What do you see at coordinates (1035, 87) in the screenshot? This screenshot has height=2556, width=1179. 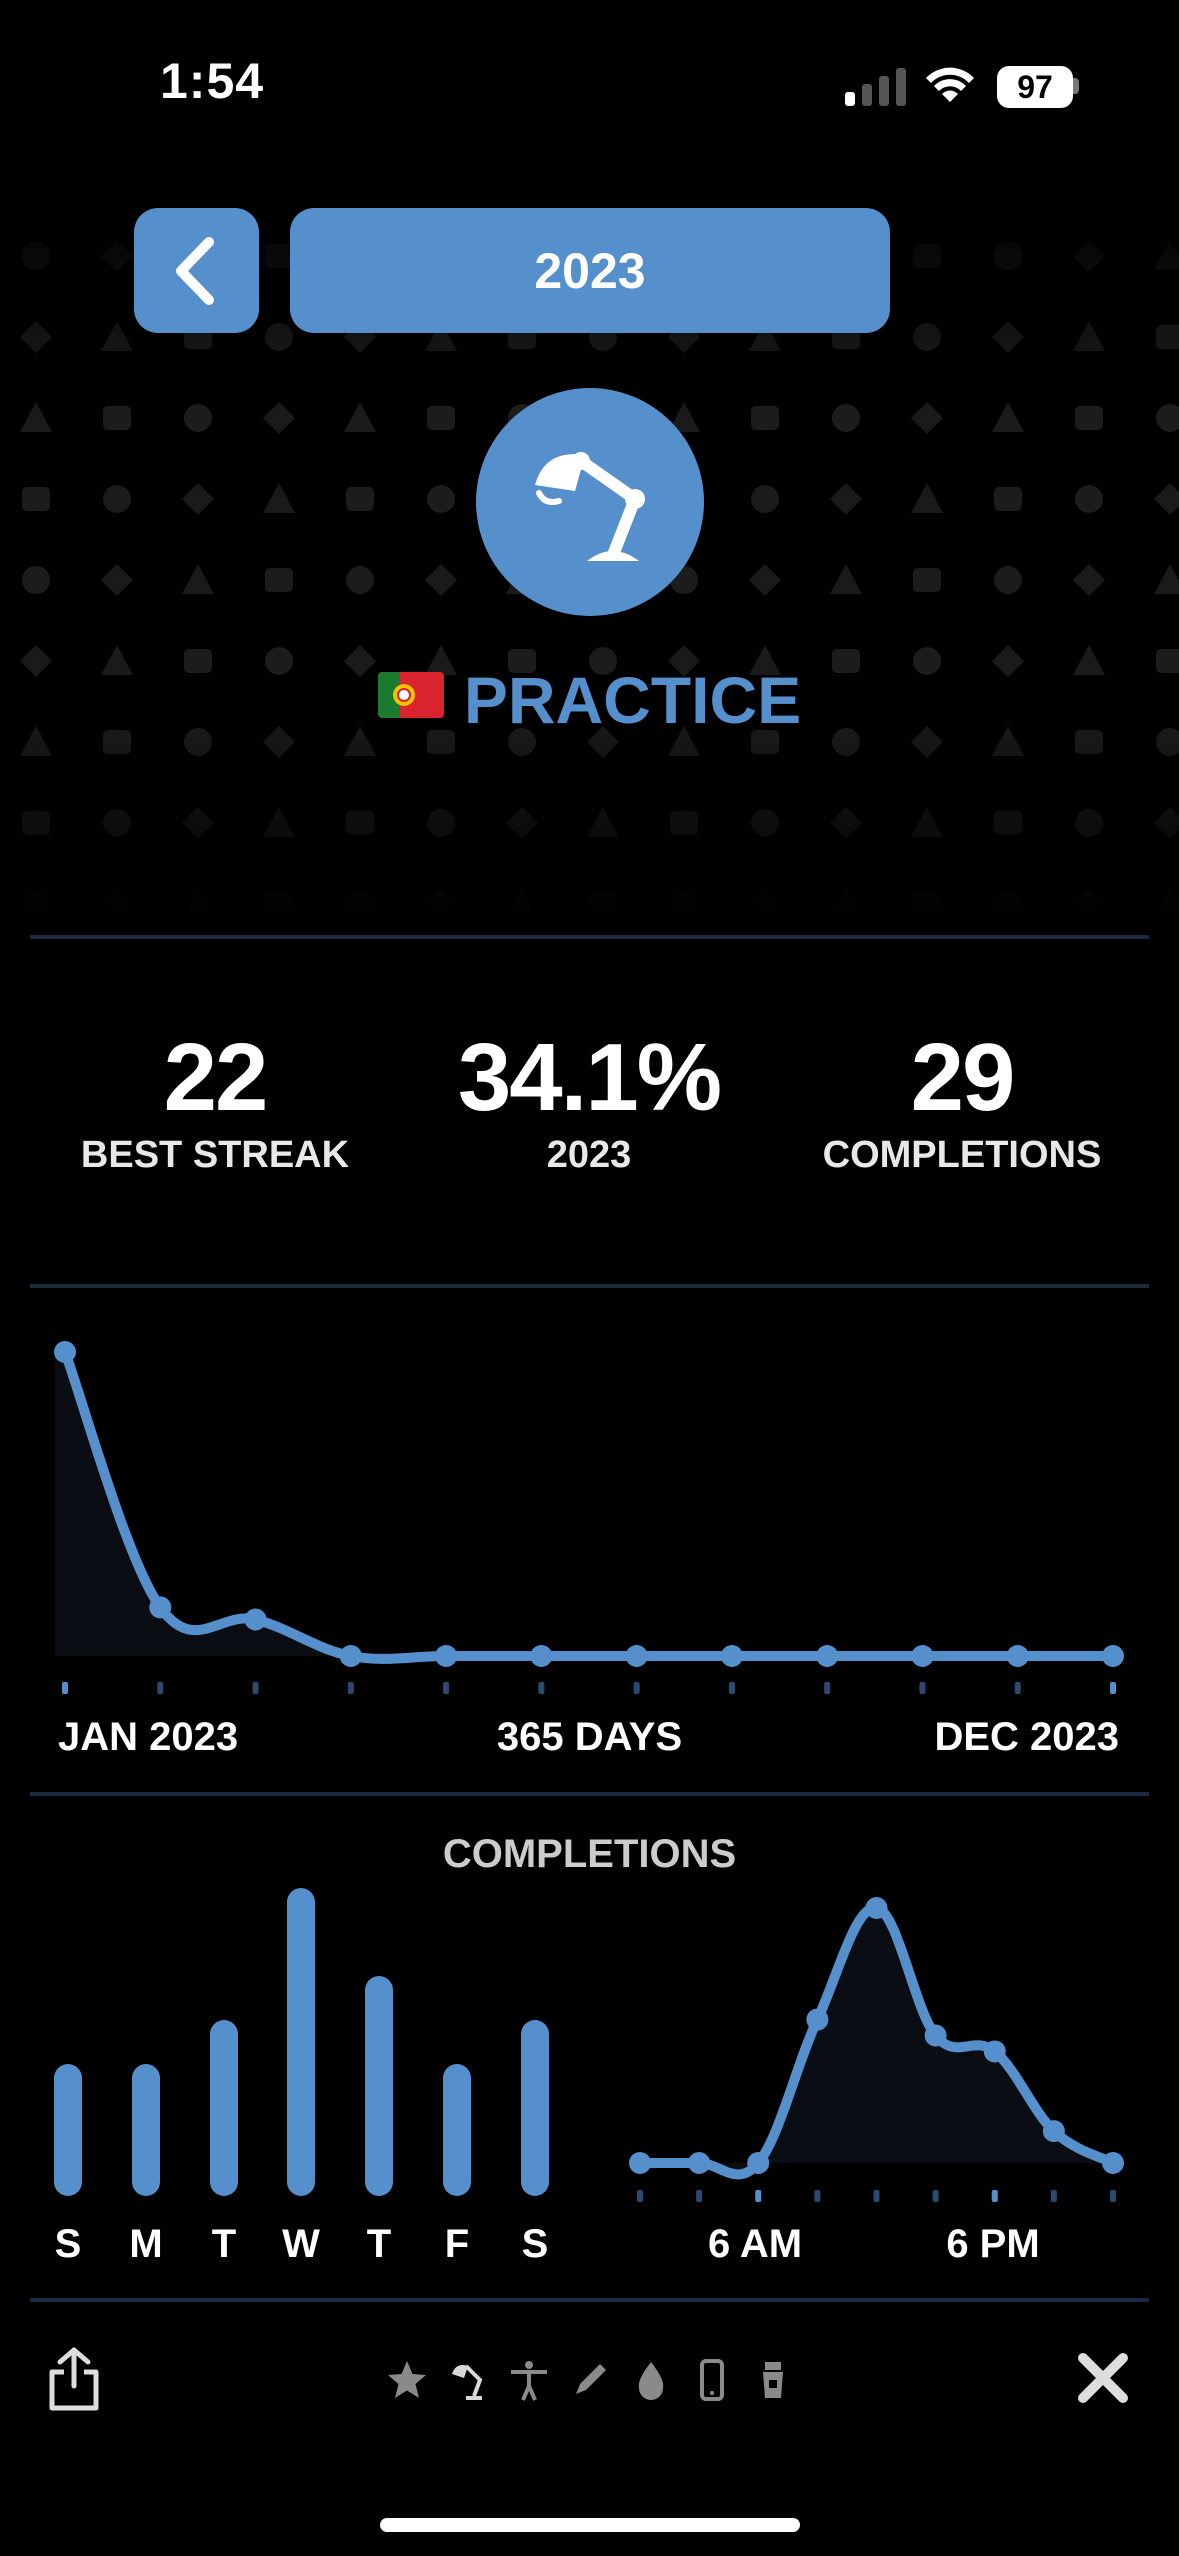 I see `battery-icon: 97` at bounding box center [1035, 87].